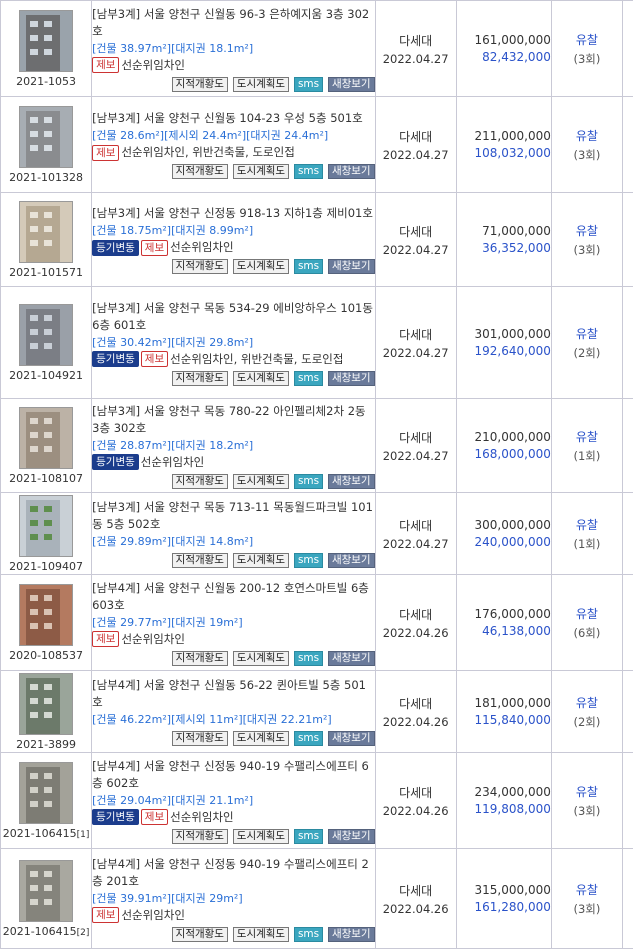 The width and height of the screenshot is (633, 952). What do you see at coordinates (46, 272) in the screenshot?
I see `case-number: 2021-101571` at bounding box center [46, 272].